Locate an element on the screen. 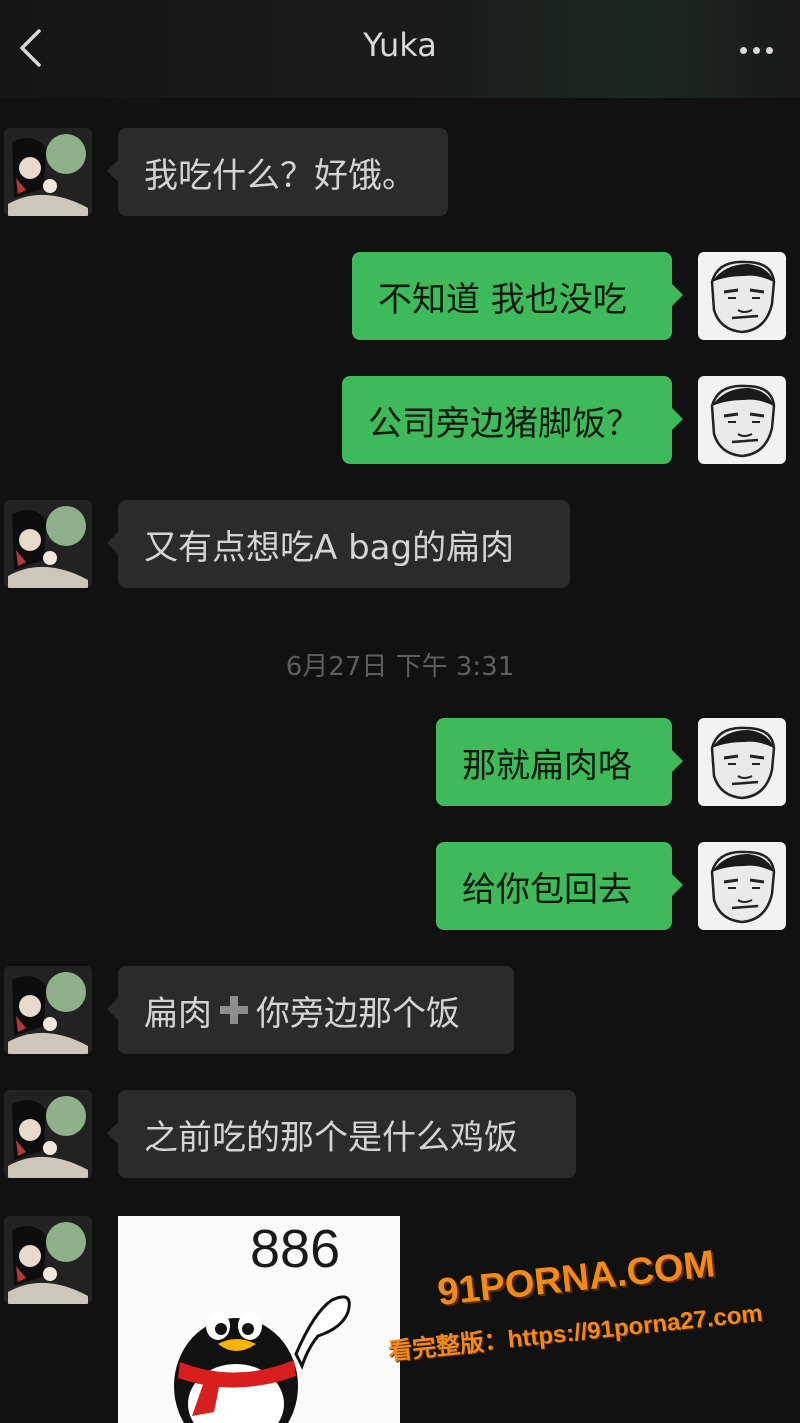 This screenshot has width=800, height=1423. more-button is located at coordinates (756, 50).